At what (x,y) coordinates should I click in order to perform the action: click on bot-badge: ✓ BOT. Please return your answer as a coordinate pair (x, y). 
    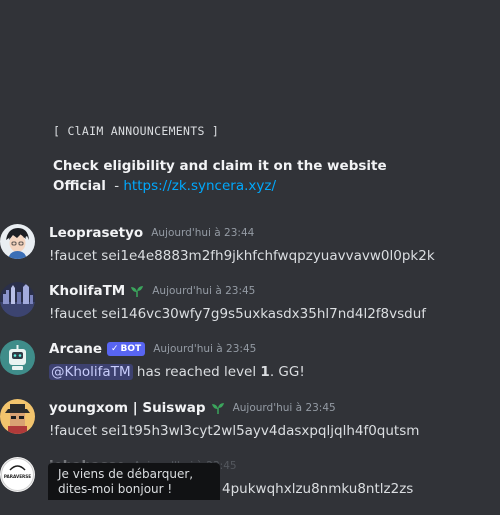
    Looking at the image, I should click on (126, 349).